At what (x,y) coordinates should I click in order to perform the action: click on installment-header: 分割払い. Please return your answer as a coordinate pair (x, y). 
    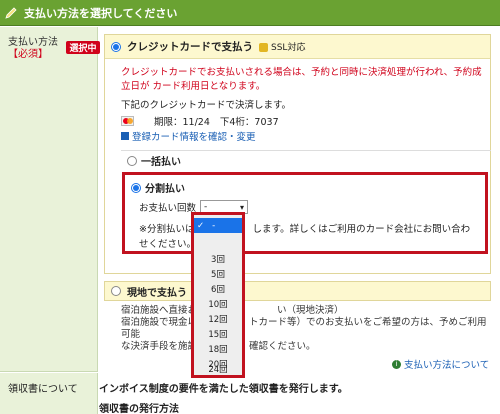
    Looking at the image, I should click on (158, 187).